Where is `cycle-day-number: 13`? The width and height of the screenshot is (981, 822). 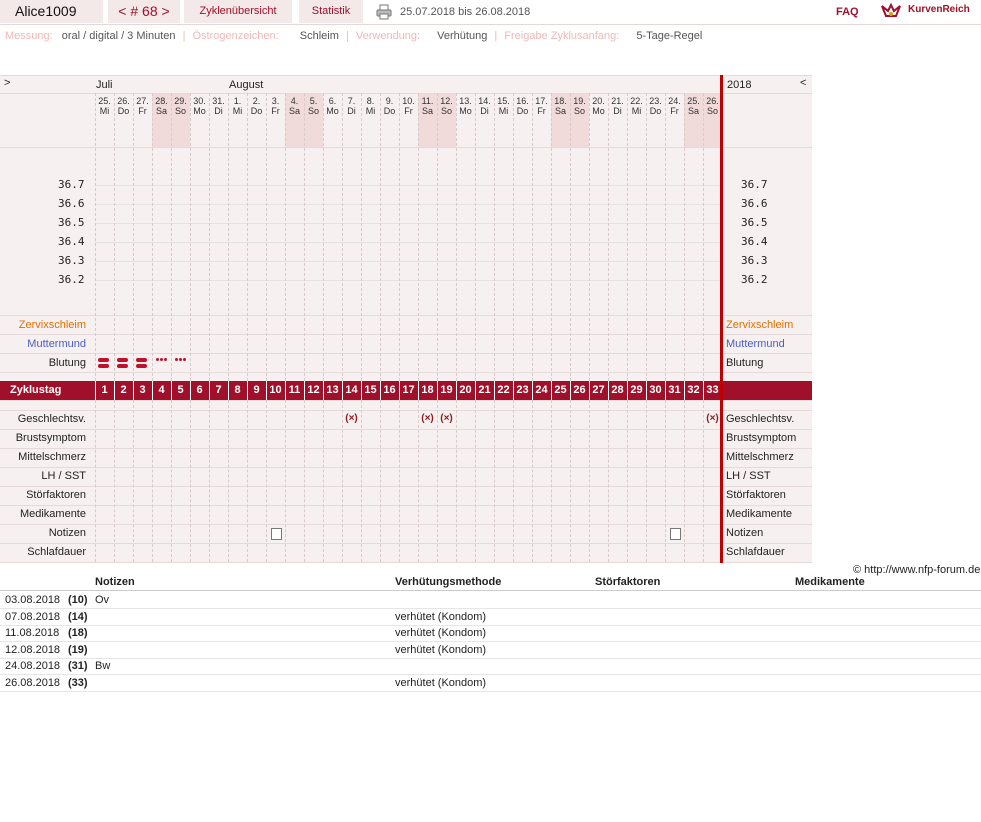 cycle-day-number: 13 is located at coordinates (332, 390).